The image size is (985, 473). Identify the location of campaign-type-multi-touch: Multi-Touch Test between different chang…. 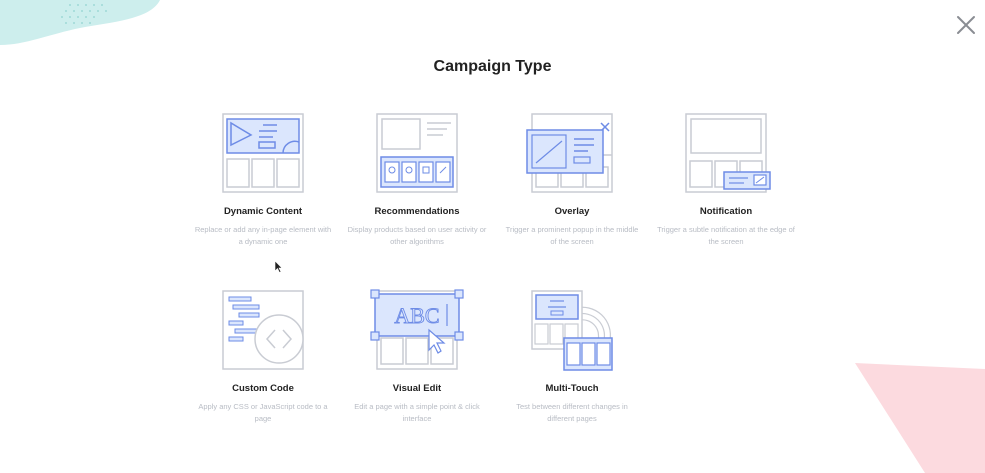
(572, 356).